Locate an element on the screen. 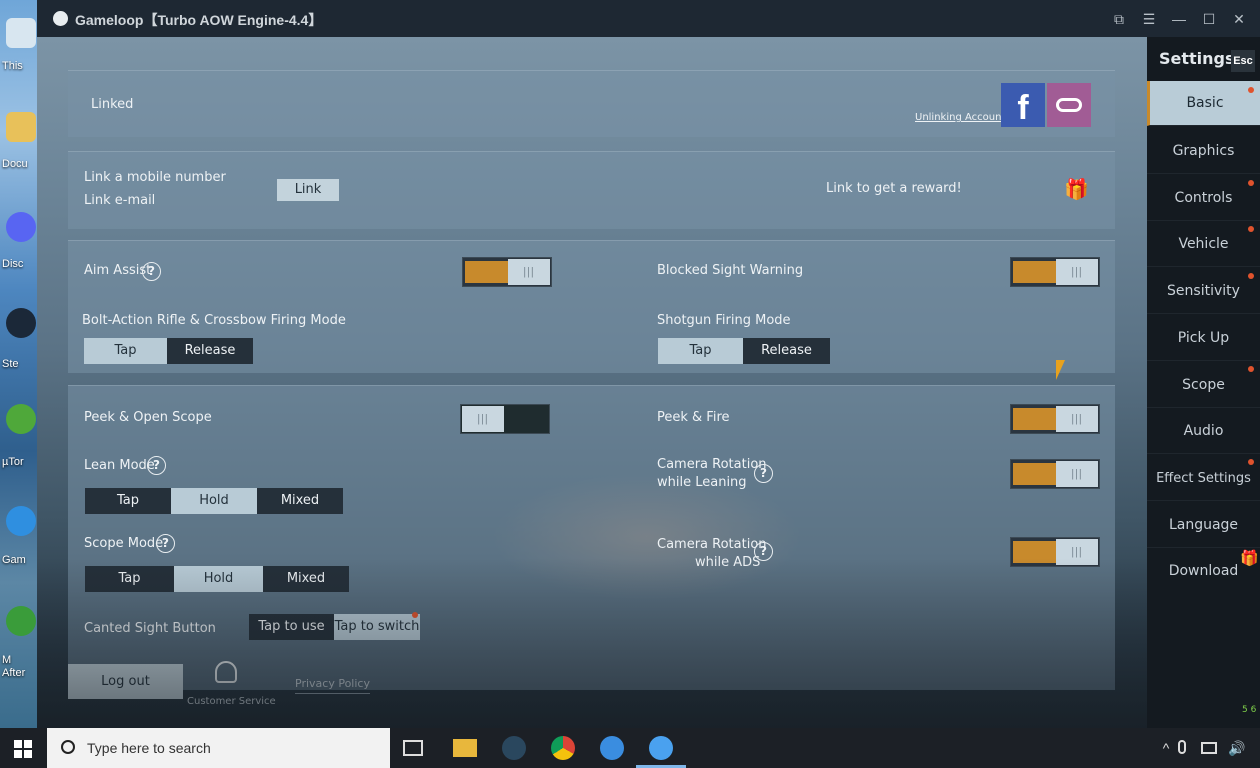 Image resolution: width=1260 pixels, height=768 pixels. blocked-sight-toggle: ||| is located at coordinates (1055, 272).